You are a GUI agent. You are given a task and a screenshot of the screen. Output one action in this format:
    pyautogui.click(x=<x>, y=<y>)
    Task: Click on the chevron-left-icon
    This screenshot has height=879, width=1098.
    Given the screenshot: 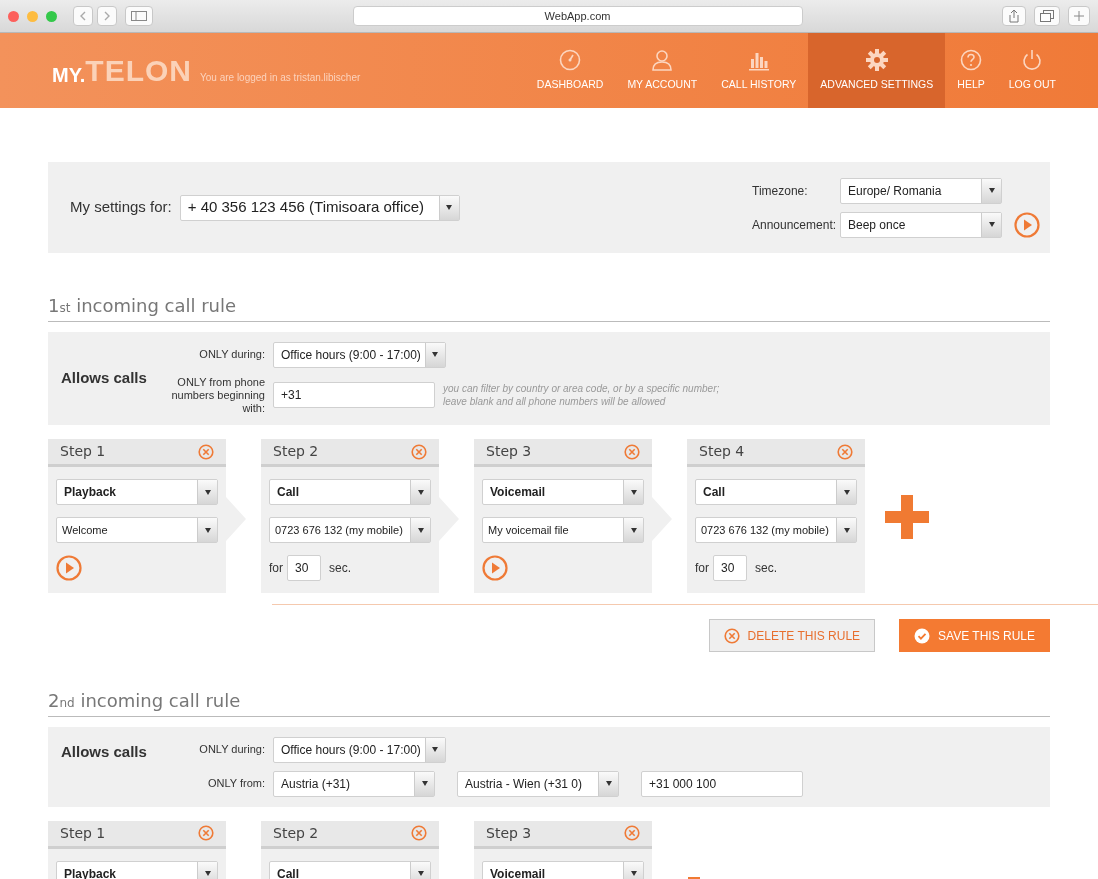 What is the action you would take?
    pyautogui.click(x=83, y=16)
    